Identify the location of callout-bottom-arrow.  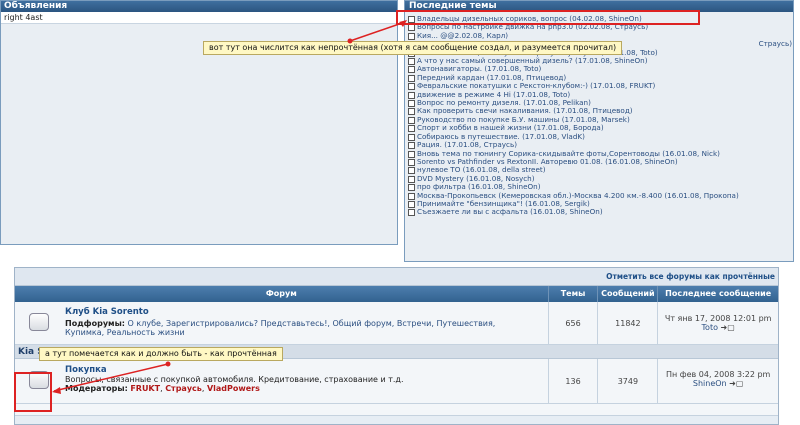
(111, 377).